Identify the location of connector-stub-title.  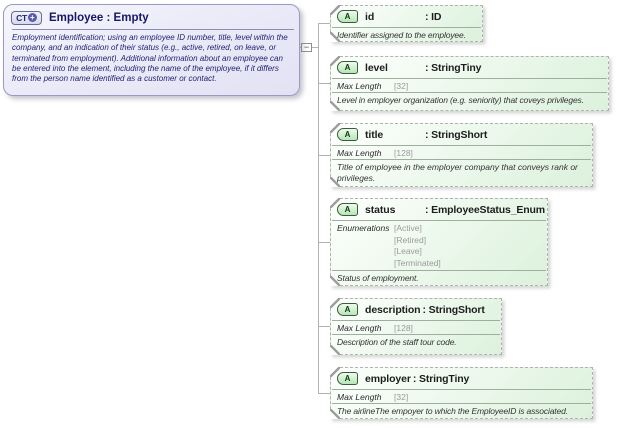
(324, 155).